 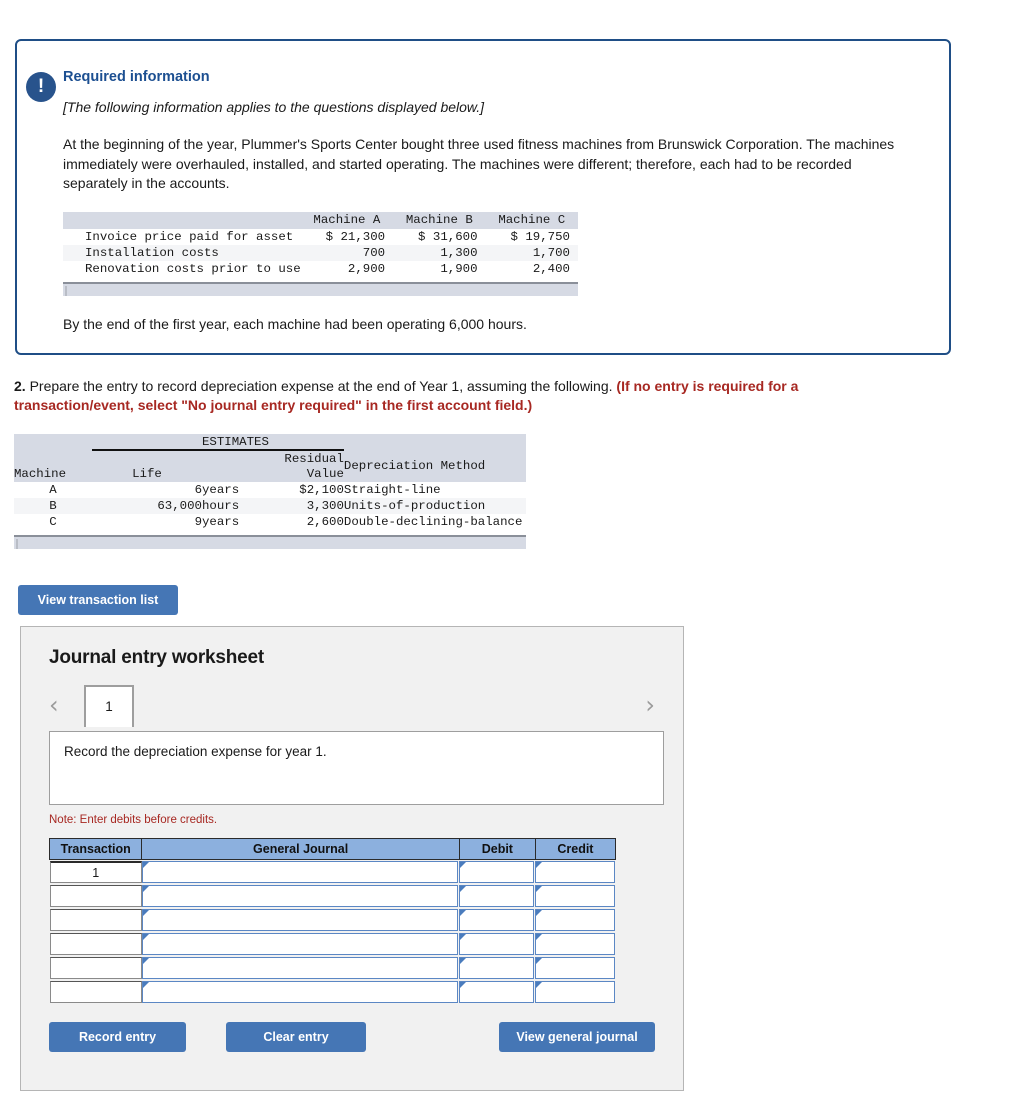 I want to click on row-2-transaction-cell, so click(x=95, y=920).